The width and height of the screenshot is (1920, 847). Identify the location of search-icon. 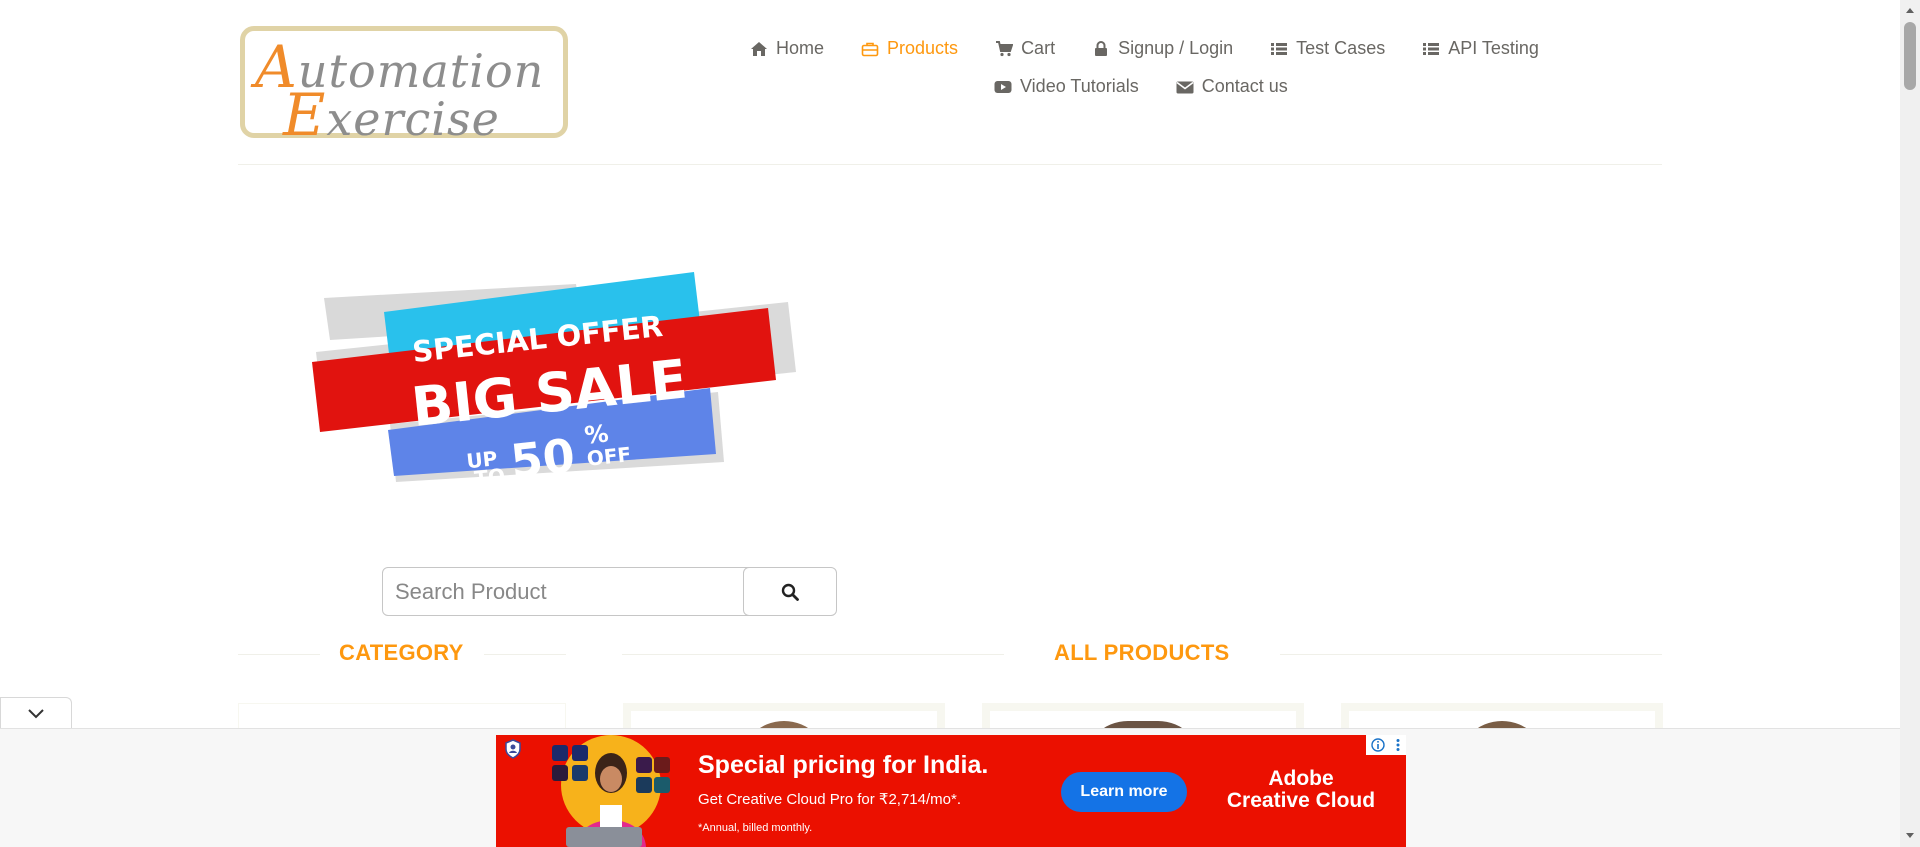
(790, 592).